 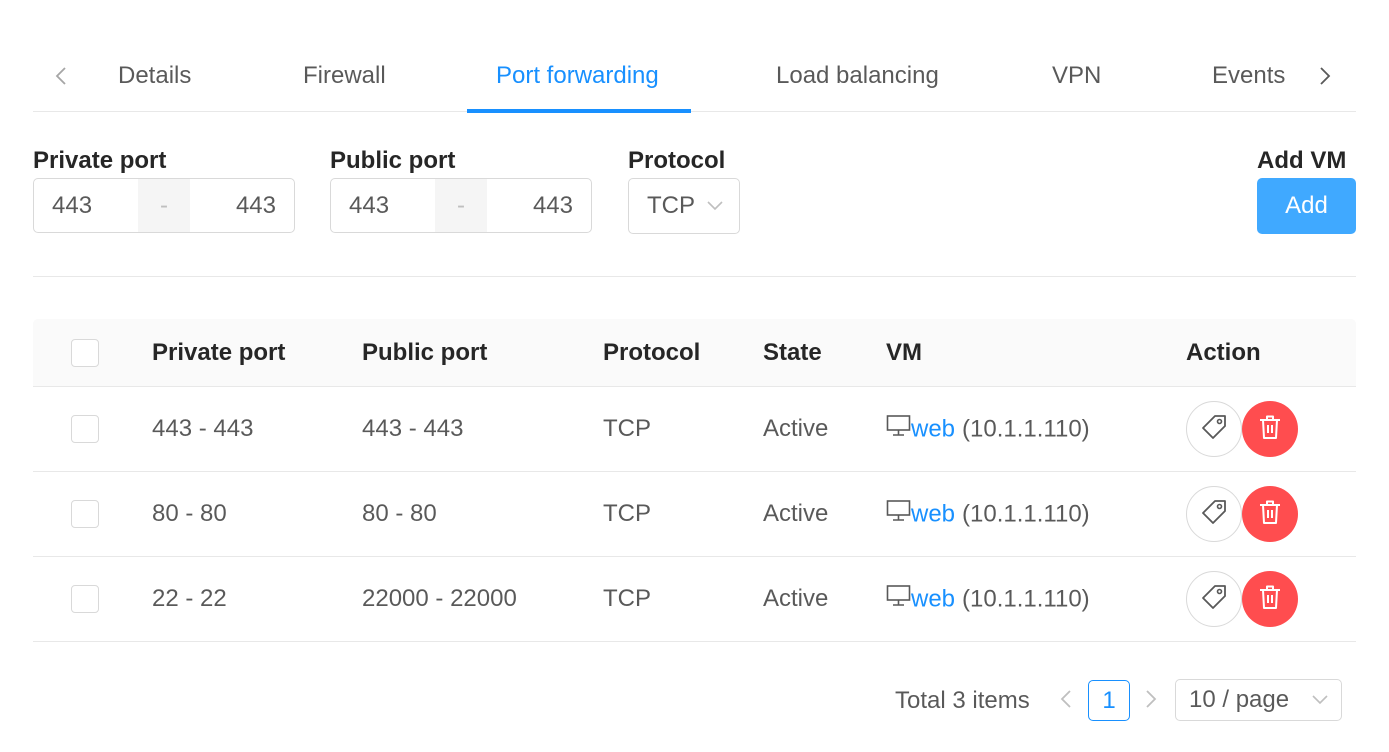 I want to click on pagination-next-button, so click(x=1151, y=701).